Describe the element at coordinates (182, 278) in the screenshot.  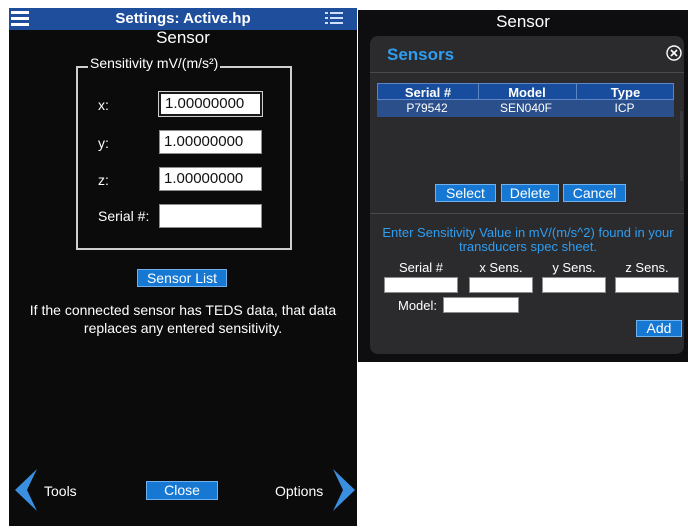
I see `sensor-list-button: Sensor List` at that location.